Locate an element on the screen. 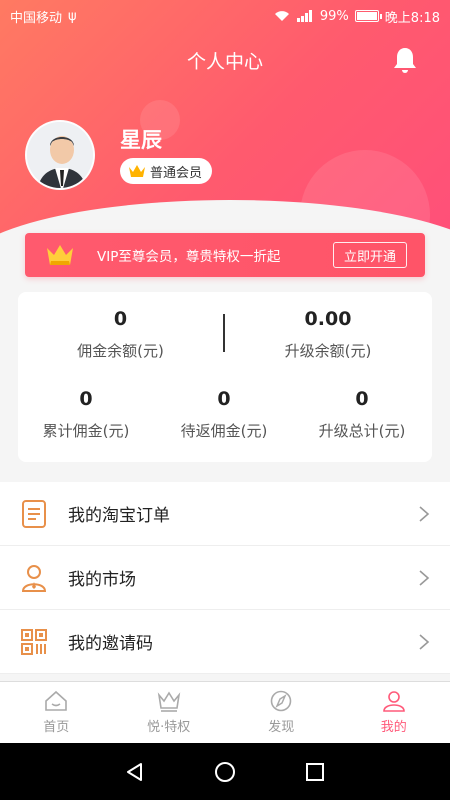  page-title: 个人中心 is located at coordinates (224, 61).